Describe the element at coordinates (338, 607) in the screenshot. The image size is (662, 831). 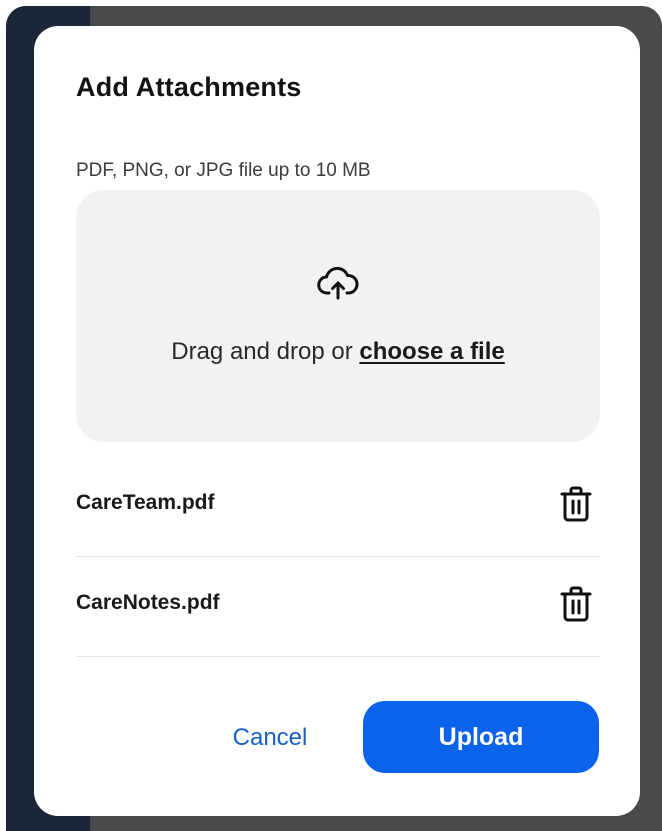
I see `file-row: CareNotes.pdf` at that location.